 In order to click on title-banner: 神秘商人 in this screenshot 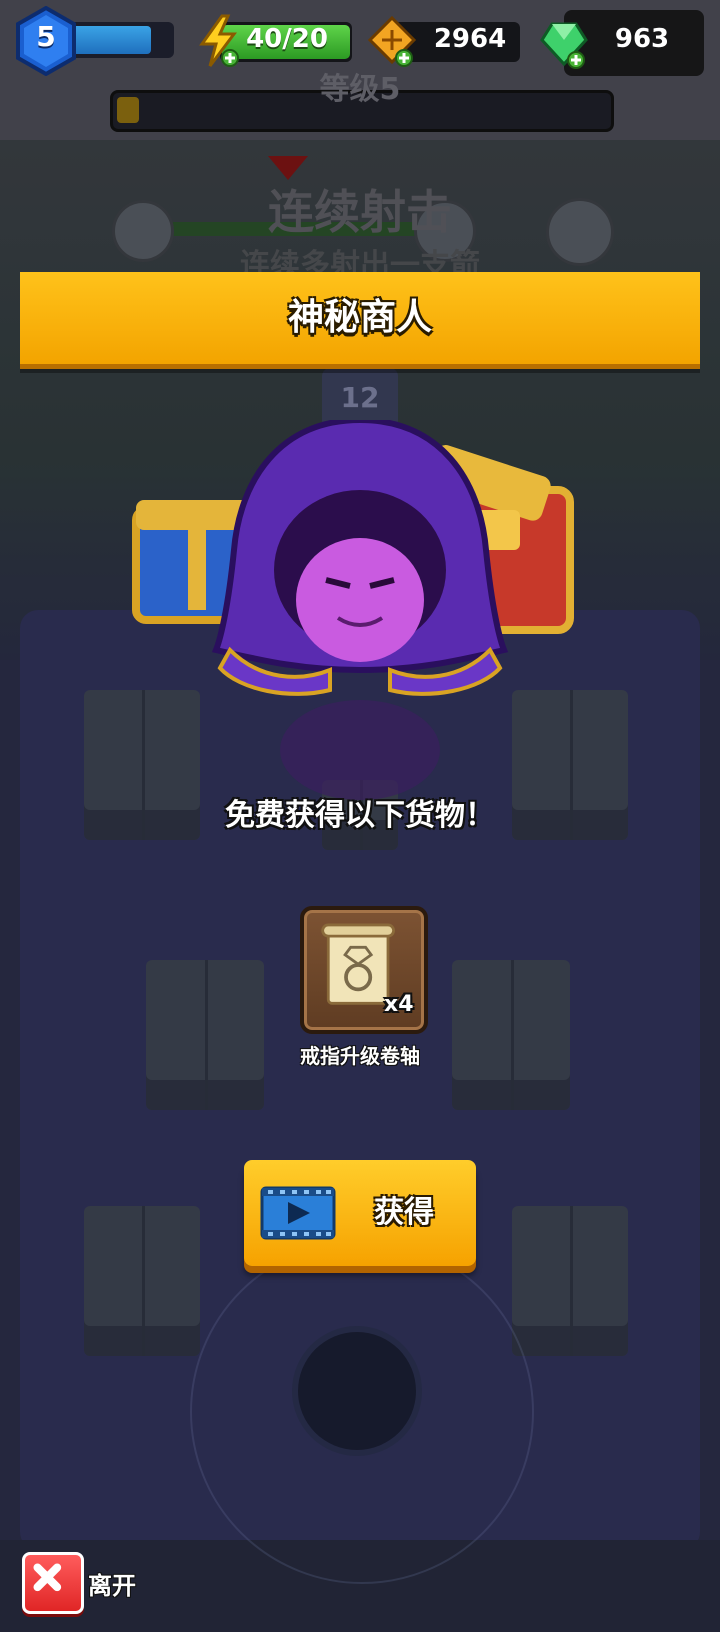, I will do `click(360, 320)`.